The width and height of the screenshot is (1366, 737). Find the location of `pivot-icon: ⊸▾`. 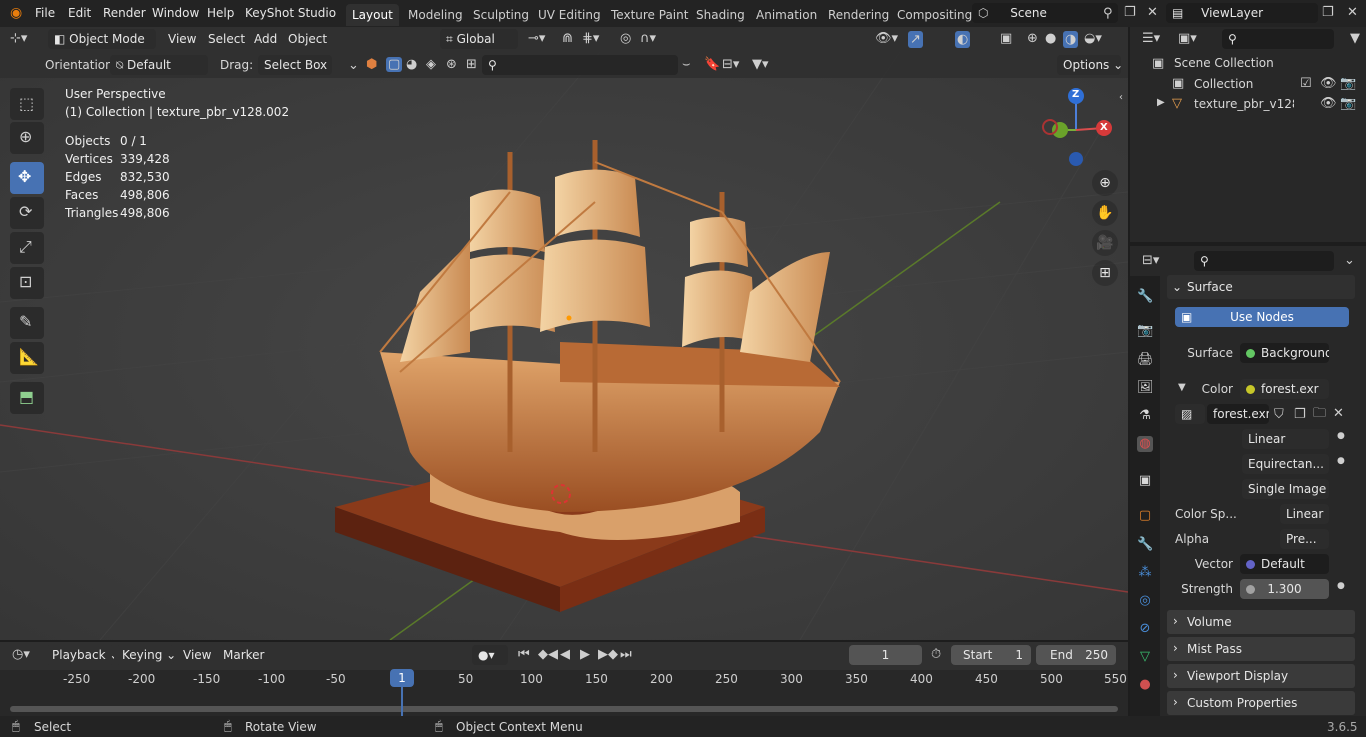

pivot-icon: ⊸▾ is located at coordinates (536, 38).